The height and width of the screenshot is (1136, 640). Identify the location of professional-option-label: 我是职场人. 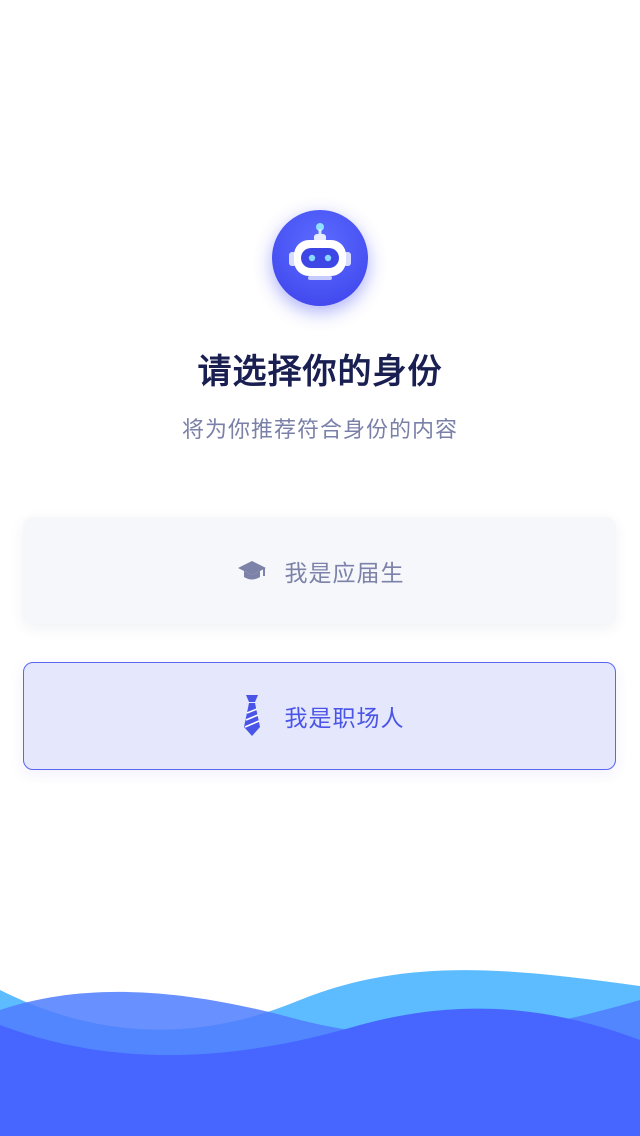
(344, 719).